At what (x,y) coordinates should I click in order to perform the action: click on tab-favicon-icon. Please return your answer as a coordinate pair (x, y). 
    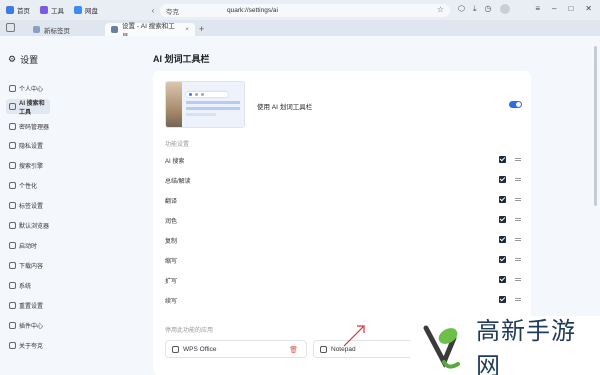
    Looking at the image, I should click on (36, 29).